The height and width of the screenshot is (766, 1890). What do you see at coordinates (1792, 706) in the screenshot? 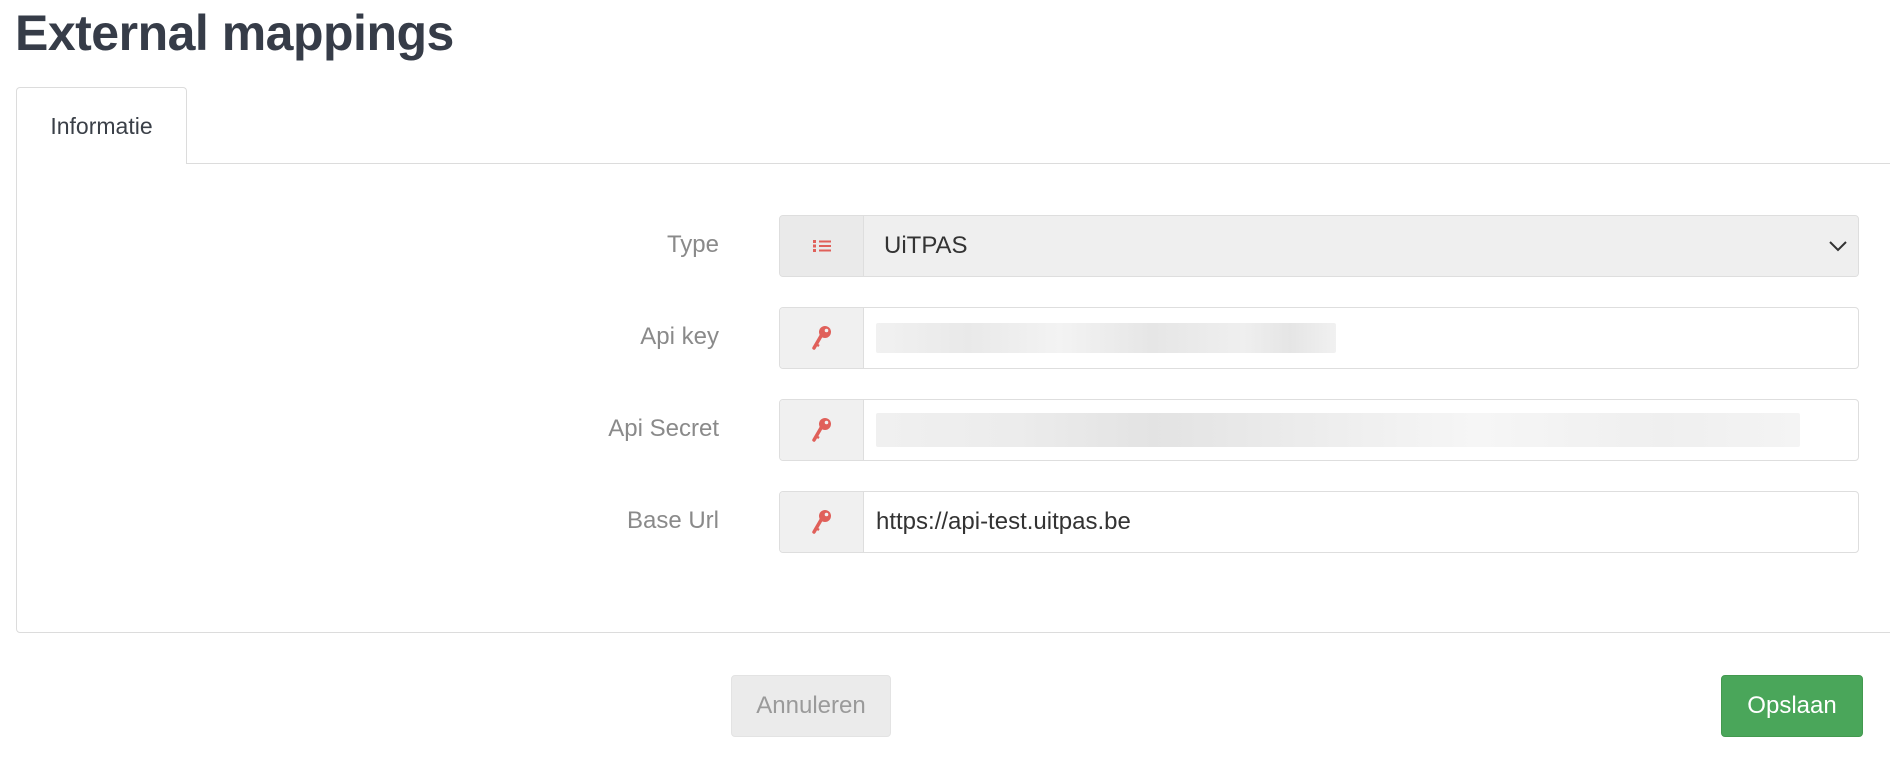
I see `save-button: Opslaan` at bounding box center [1792, 706].